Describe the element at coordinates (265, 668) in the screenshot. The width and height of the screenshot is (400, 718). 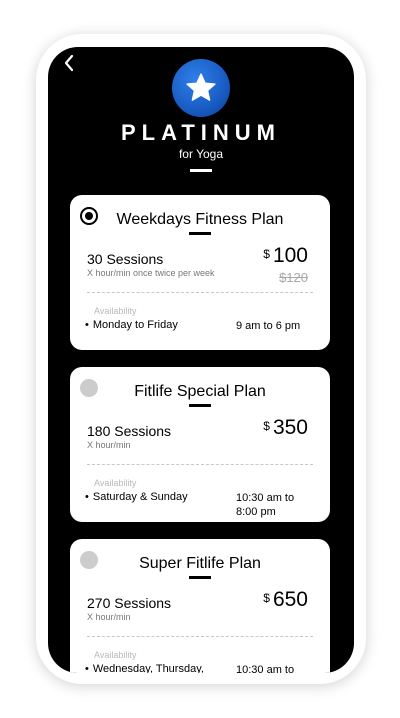
I see `availability-hours: 10:30 am to` at that location.